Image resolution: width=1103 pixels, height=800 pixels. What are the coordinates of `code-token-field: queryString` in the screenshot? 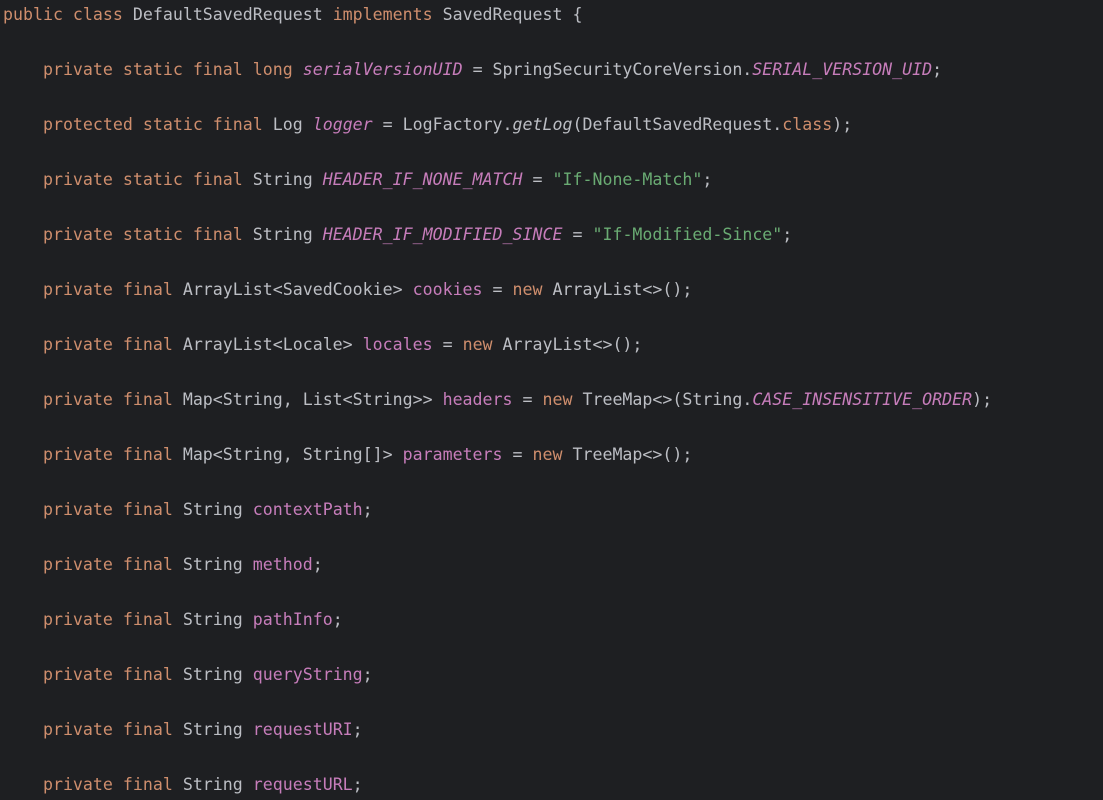 It's located at (307, 674).